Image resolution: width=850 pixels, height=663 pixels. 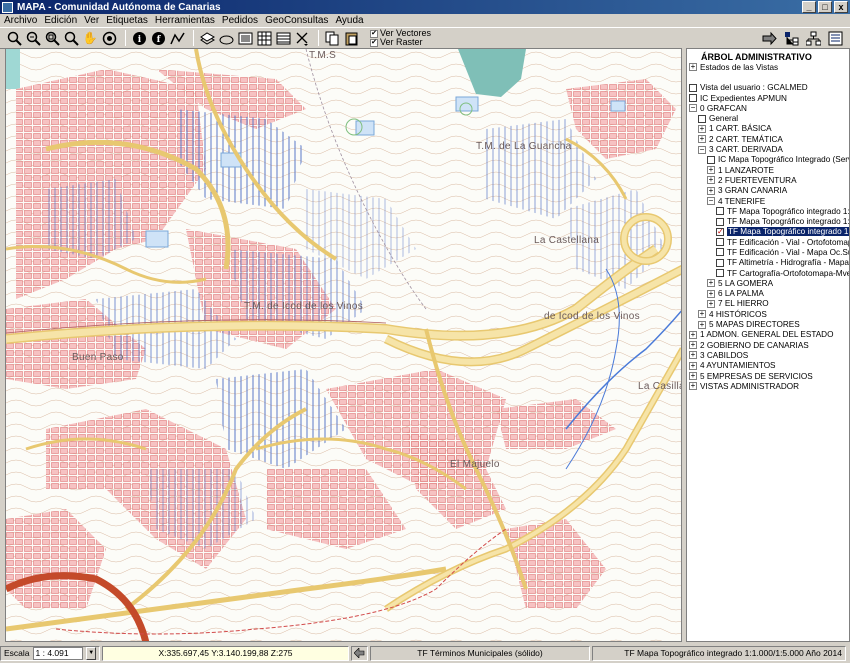 What do you see at coordinates (264, 38) in the screenshot?
I see `grid-icon` at bounding box center [264, 38].